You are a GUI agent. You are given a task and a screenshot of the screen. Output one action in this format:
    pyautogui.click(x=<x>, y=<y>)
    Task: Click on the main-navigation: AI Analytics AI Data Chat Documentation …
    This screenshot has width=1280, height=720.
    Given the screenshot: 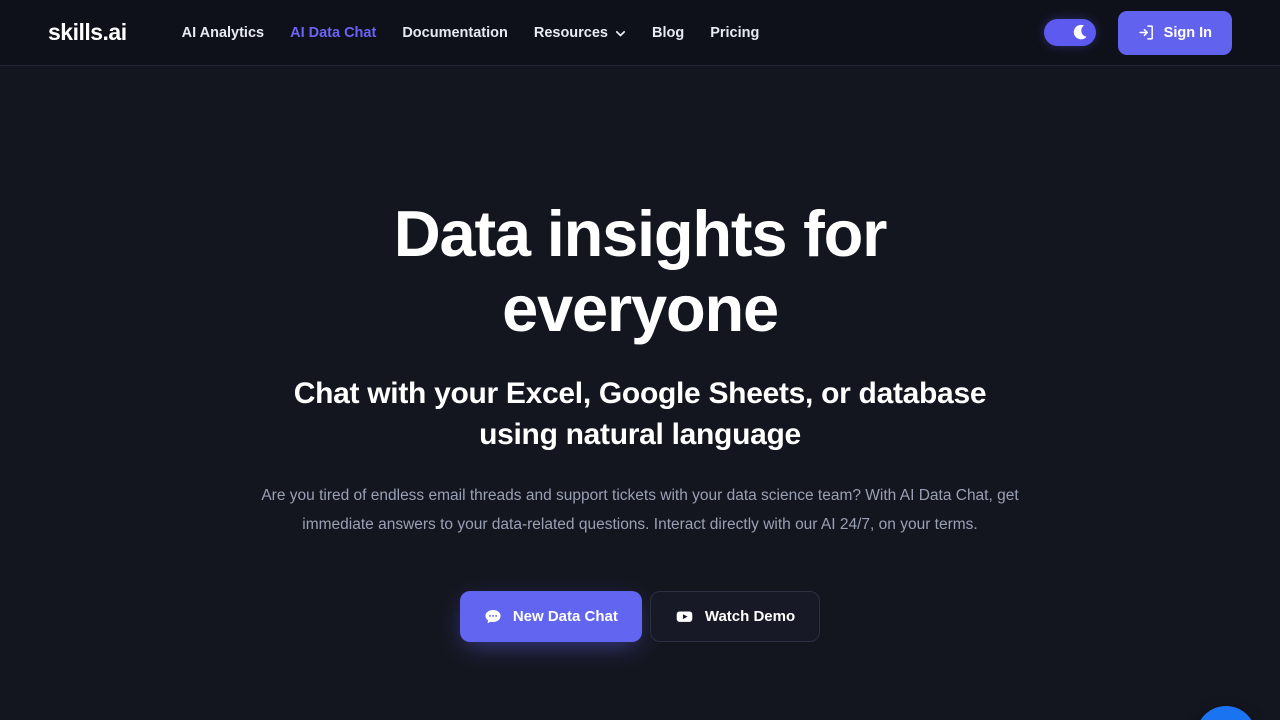 What is the action you would take?
    pyautogui.click(x=471, y=33)
    